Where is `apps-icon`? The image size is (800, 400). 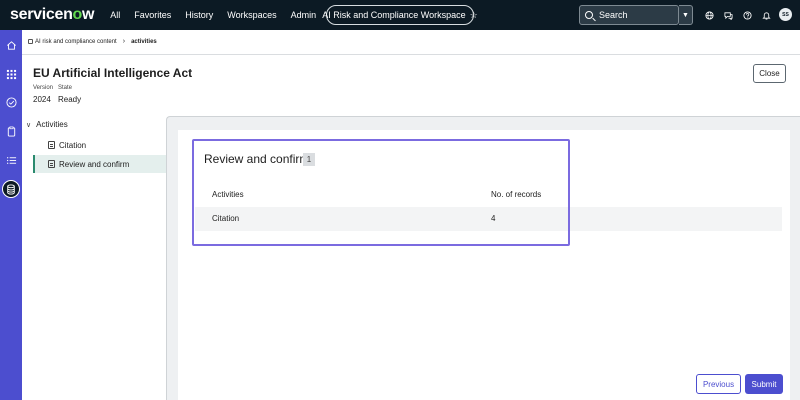 apps-icon is located at coordinates (11, 74).